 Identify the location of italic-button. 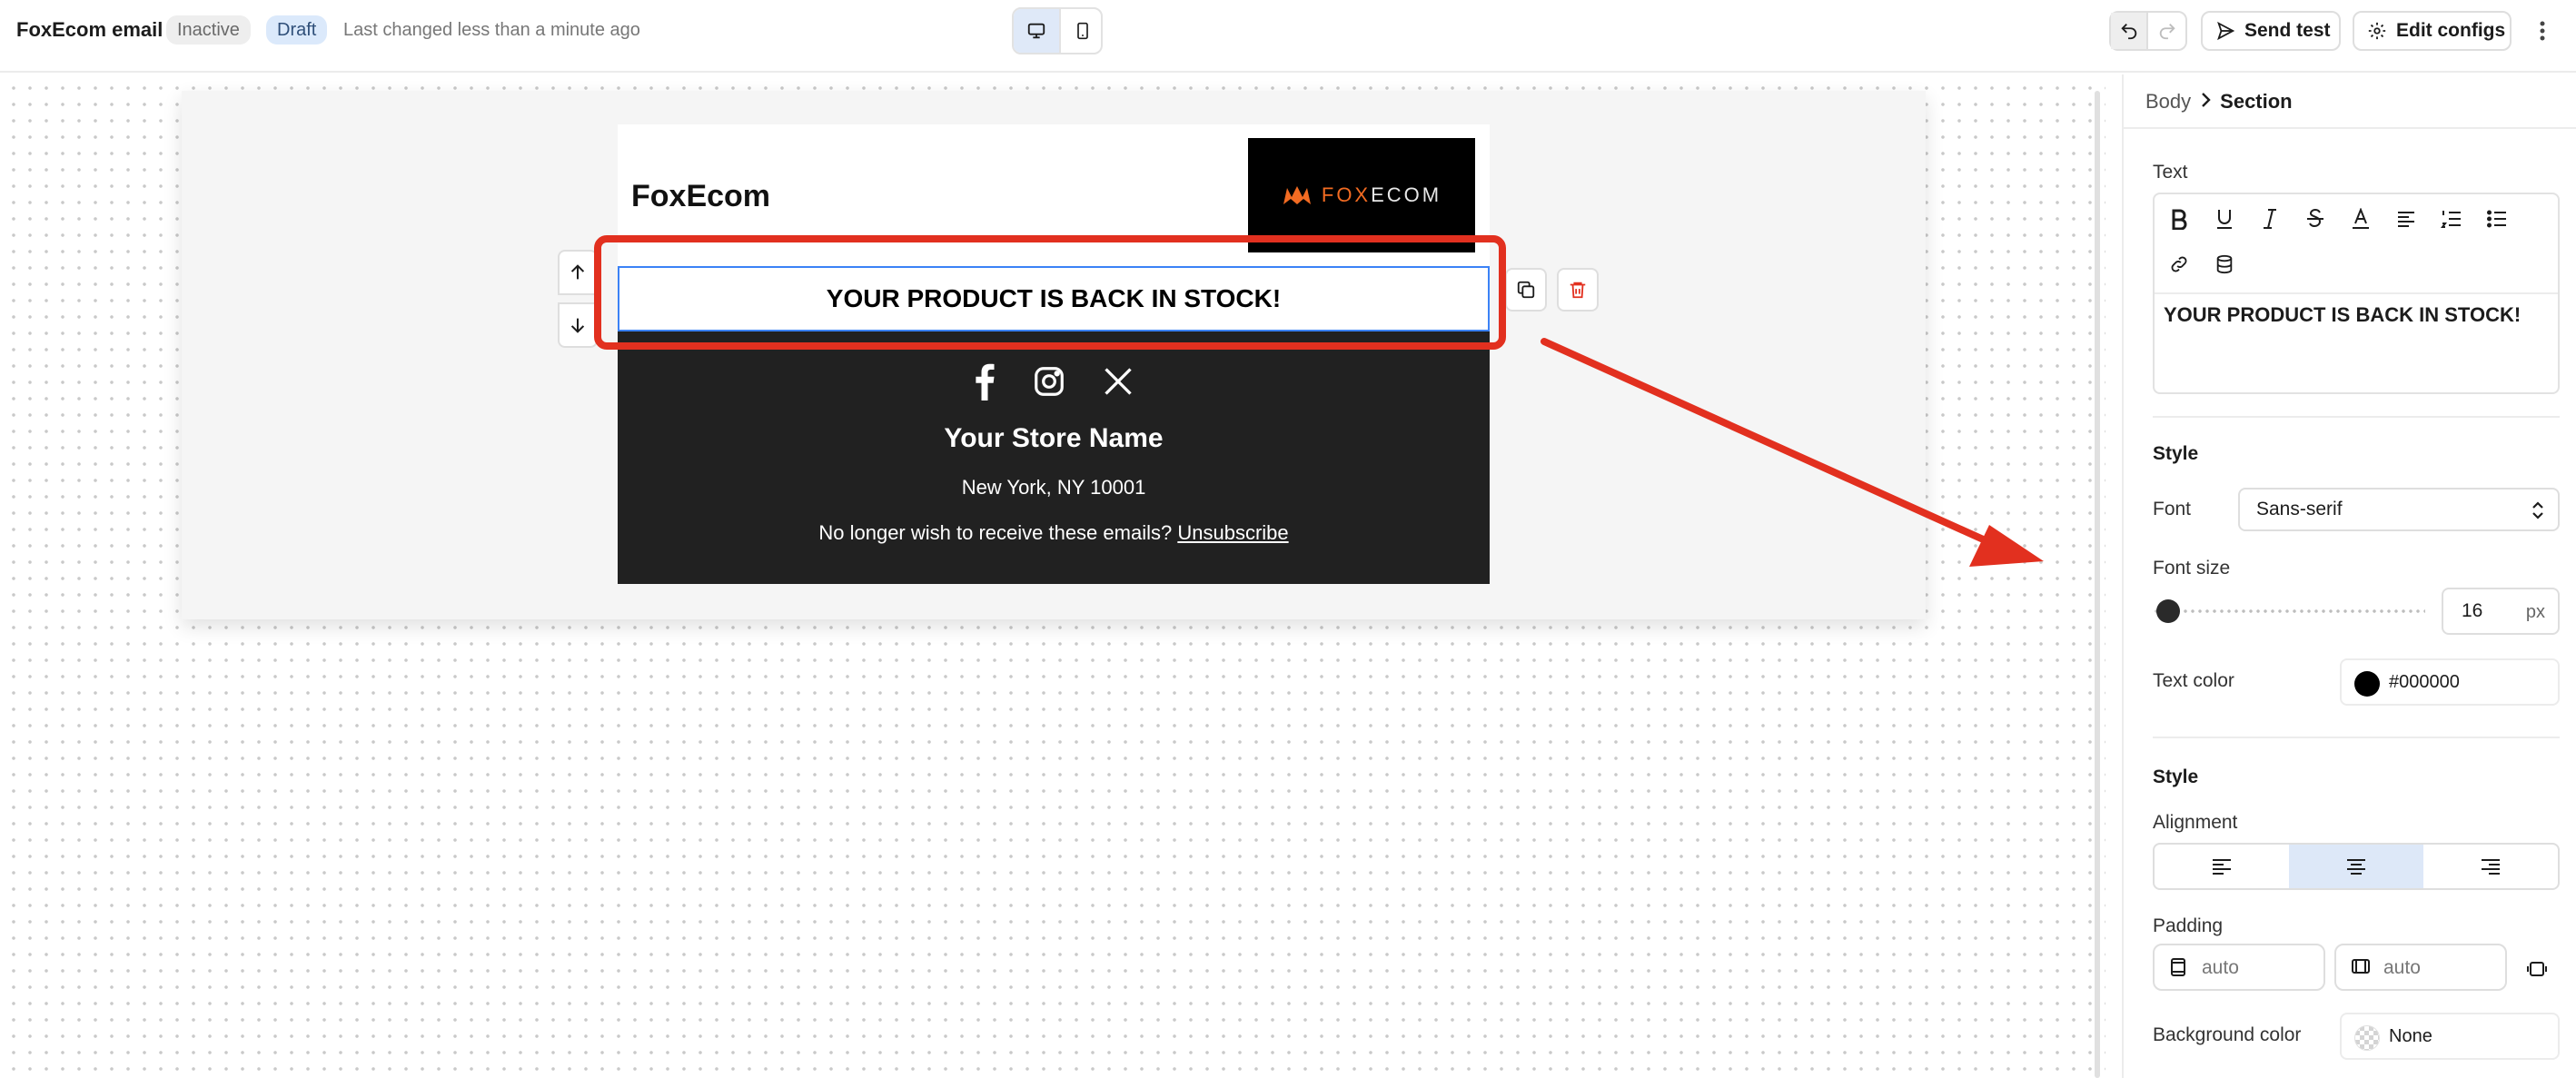
(2270, 219).